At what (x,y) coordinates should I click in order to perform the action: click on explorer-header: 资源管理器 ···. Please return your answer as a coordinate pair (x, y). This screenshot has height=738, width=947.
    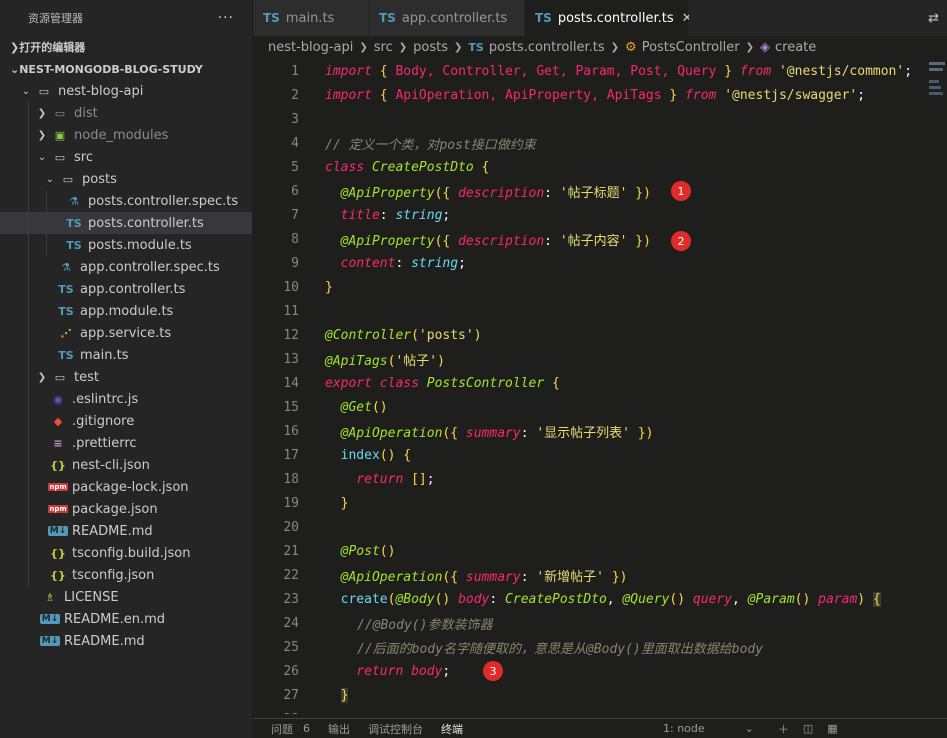
    Looking at the image, I should click on (126, 18).